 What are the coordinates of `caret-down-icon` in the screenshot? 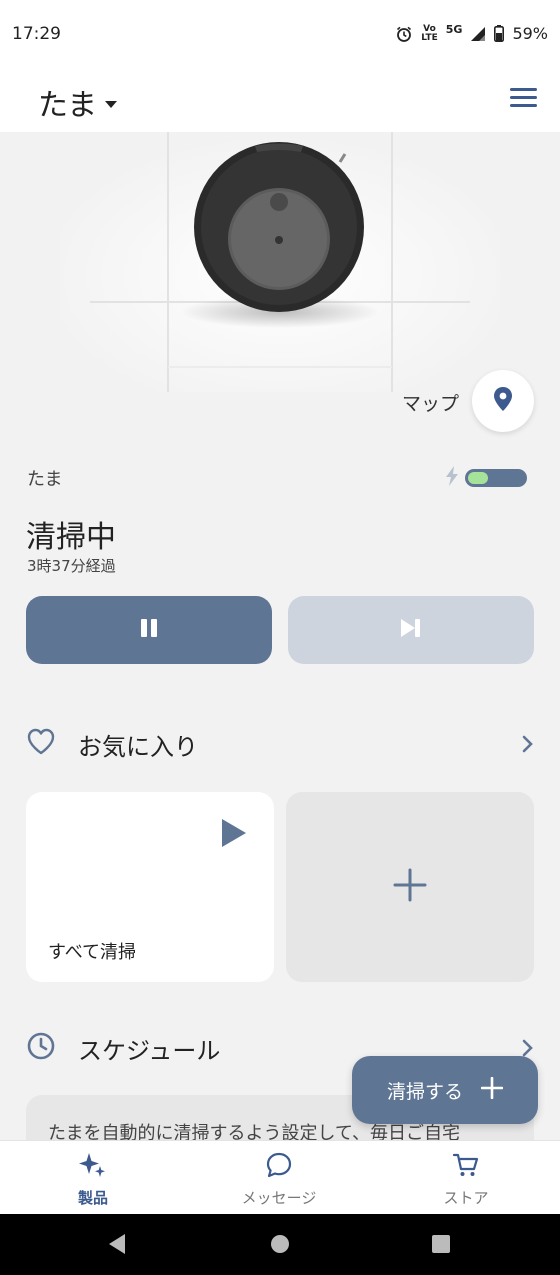 It's located at (111, 104).